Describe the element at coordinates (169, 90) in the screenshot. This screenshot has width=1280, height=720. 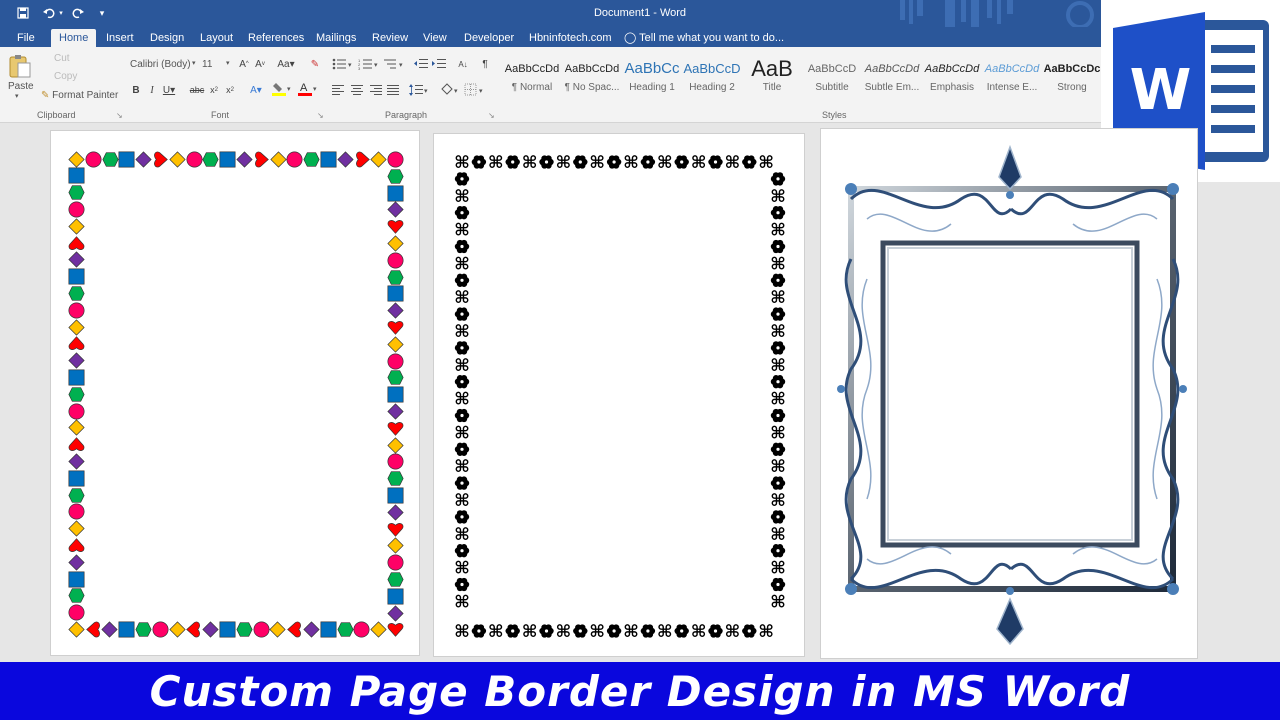
I see `underline-icon: U▾` at that location.